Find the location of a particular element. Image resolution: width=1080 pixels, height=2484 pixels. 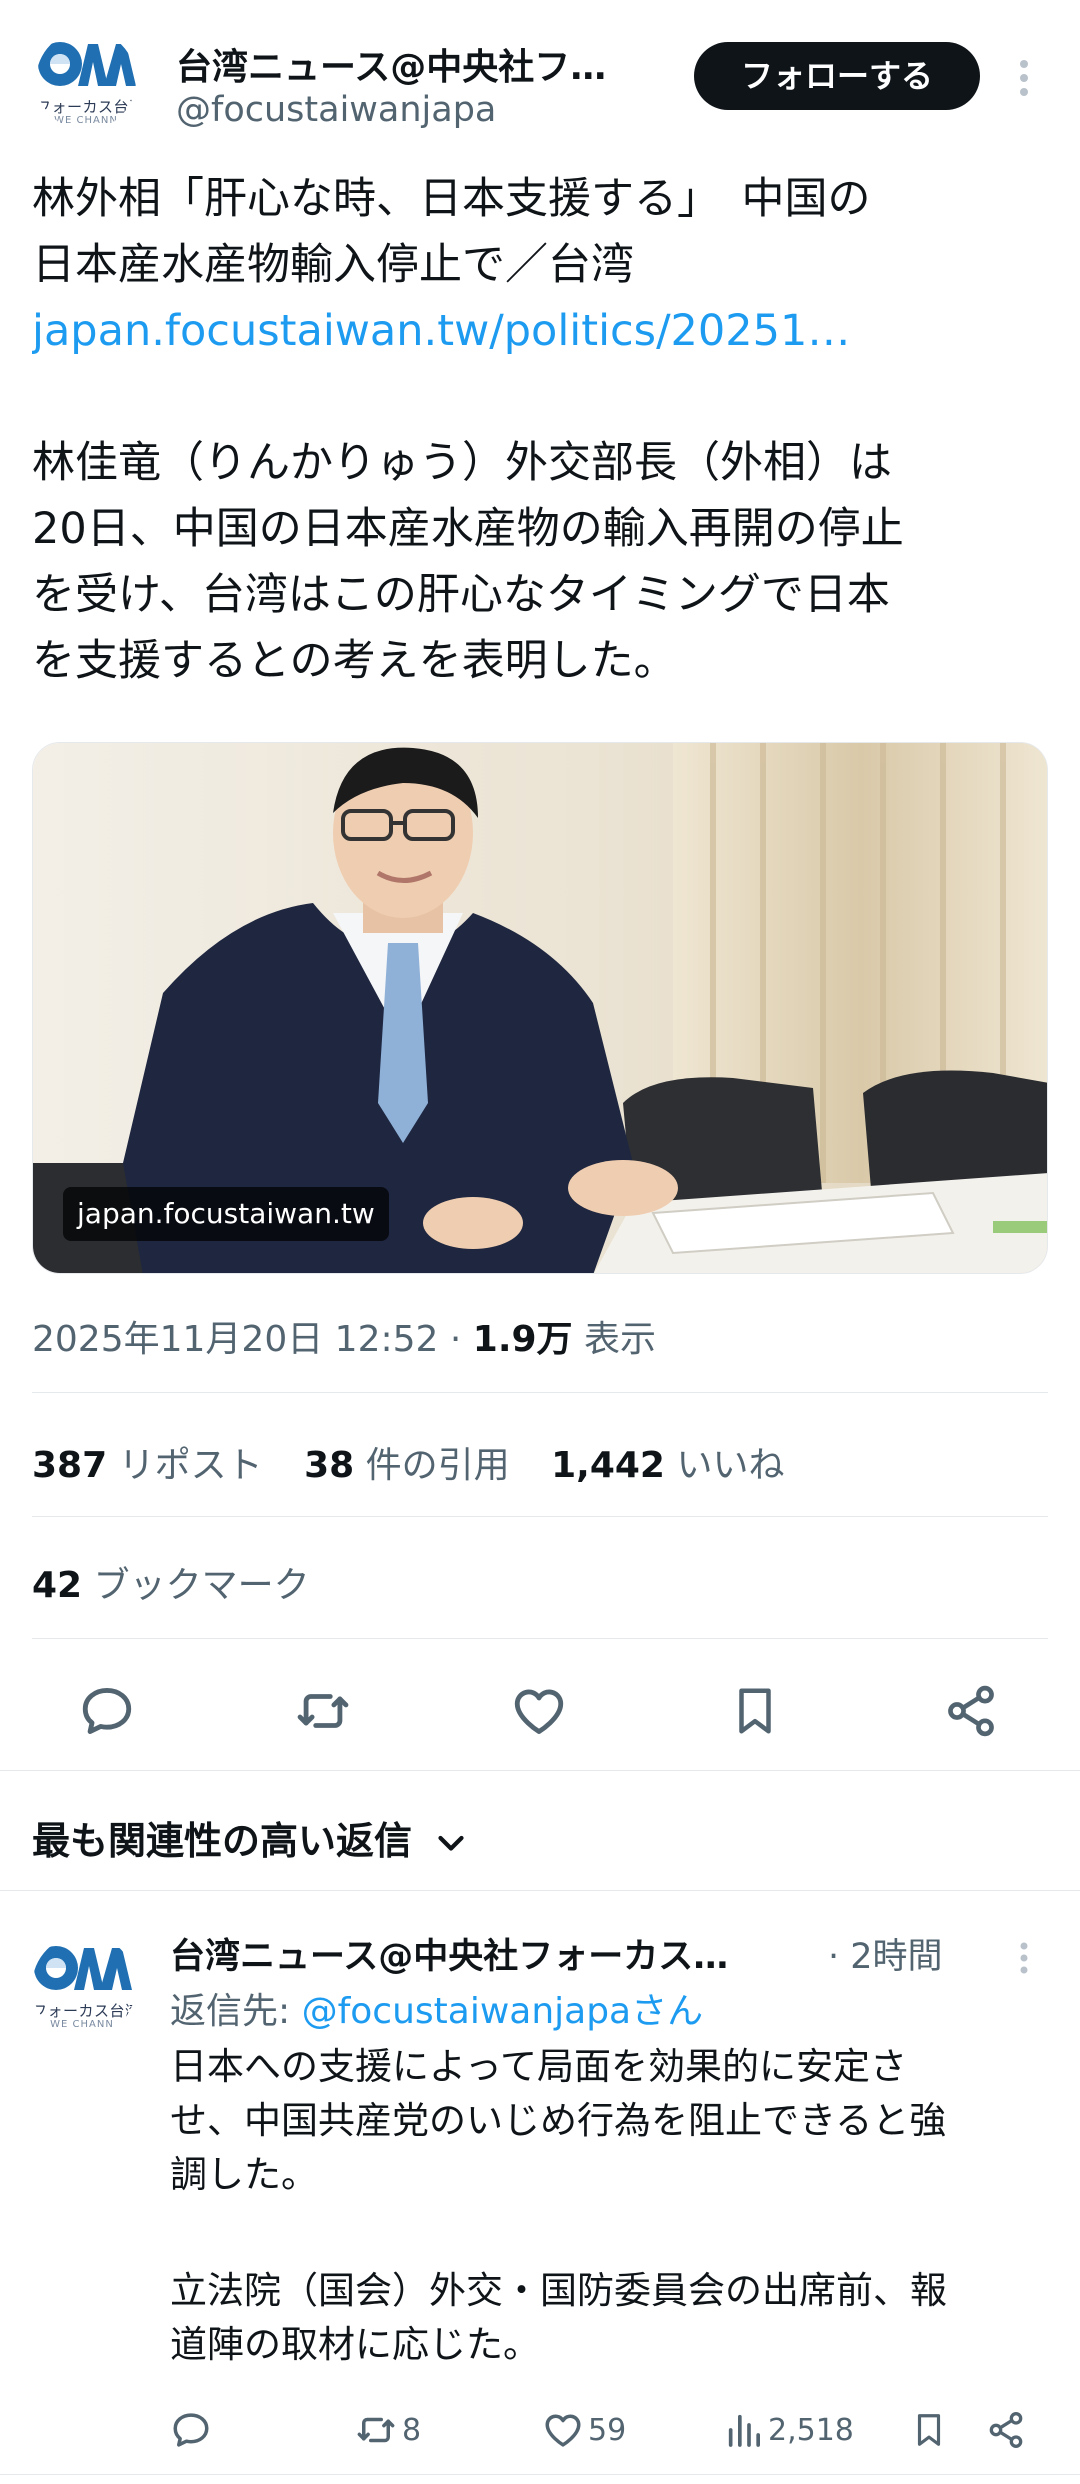

reply-time: · 2時間 is located at coordinates (885, 1953).